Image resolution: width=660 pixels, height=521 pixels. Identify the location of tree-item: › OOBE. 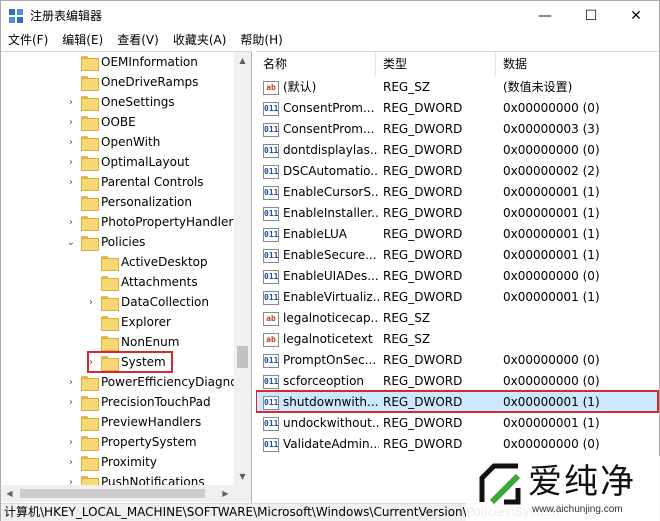
(100, 122).